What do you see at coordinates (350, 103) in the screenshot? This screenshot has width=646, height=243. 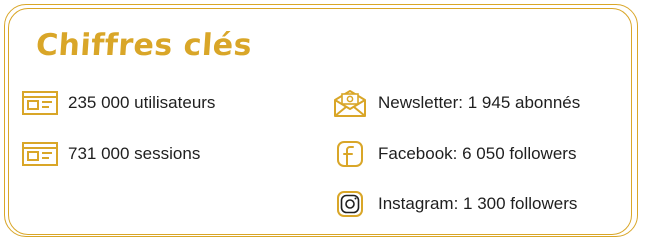 I see `envelope-at-icon` at bounding box center [350, 103].